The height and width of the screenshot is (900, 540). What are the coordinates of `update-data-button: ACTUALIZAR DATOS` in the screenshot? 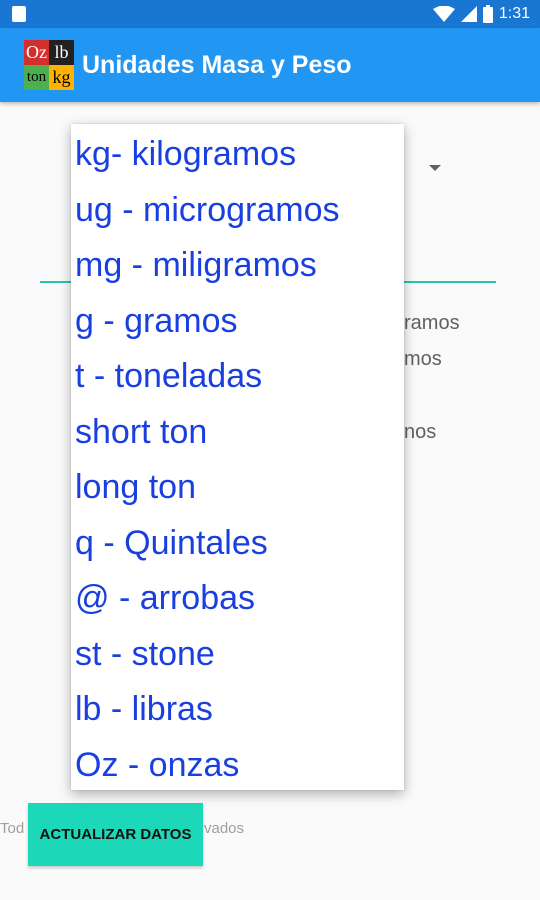 It's located at (115, 834).